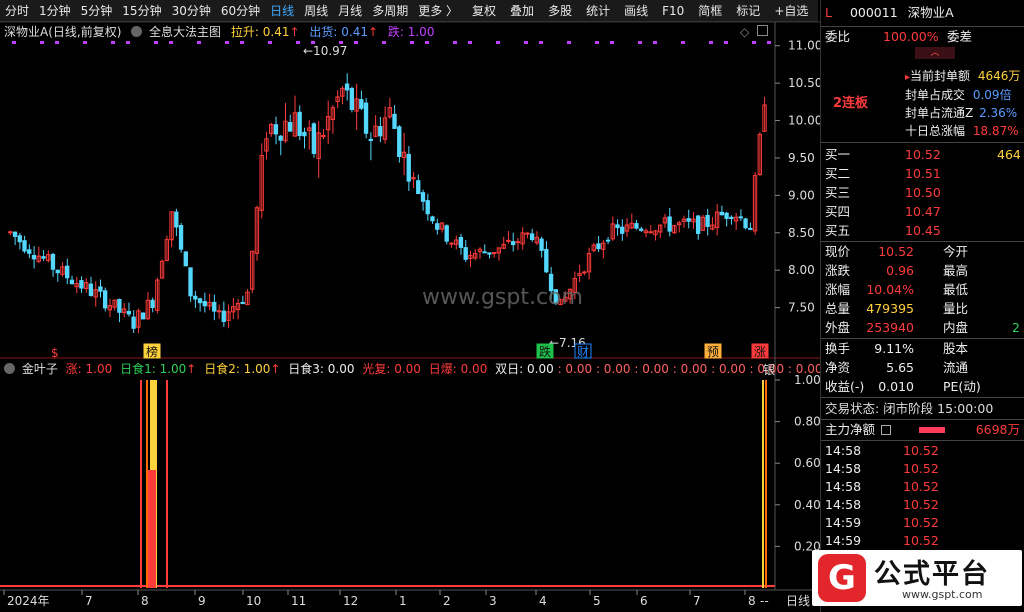 The width and height of the screenshot is (1024, 612). I want to click on marker-label: 榜, so click(152, 351).